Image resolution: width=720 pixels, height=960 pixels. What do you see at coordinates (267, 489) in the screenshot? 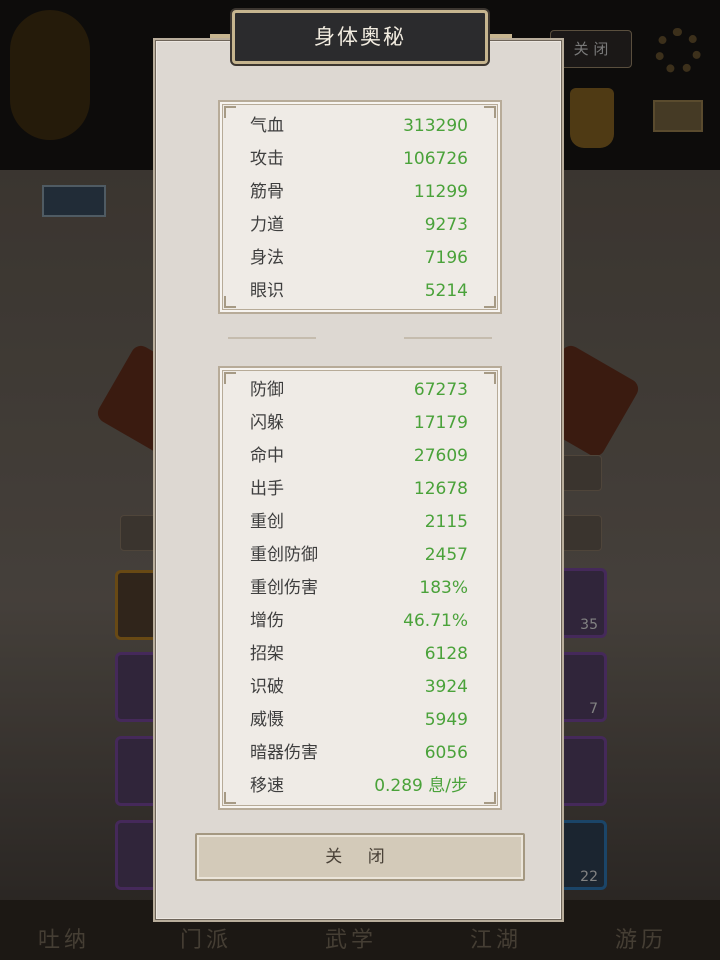
I see `stat-label: 出手` at bounding box center [267, 489].